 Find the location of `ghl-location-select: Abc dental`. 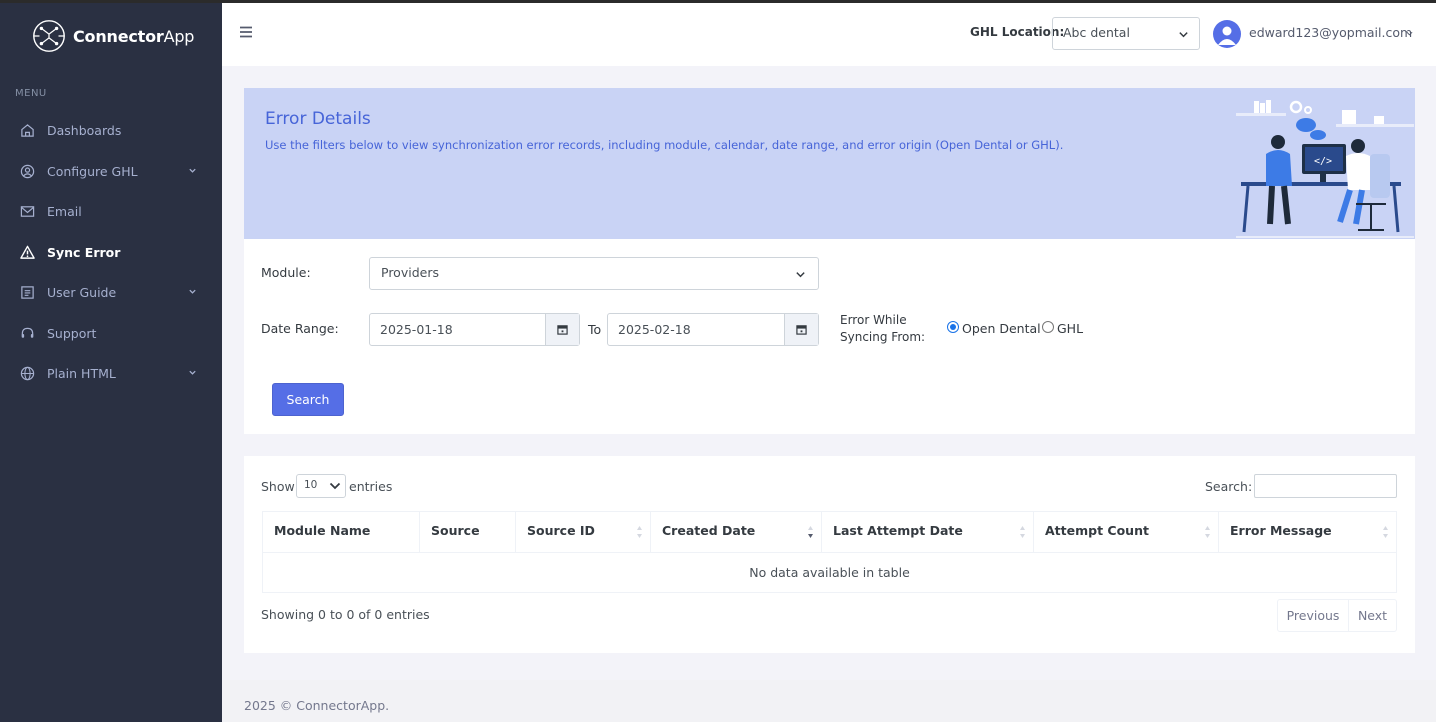

ghl-location-select: Abc dental is located at coordinates (1126, 33).